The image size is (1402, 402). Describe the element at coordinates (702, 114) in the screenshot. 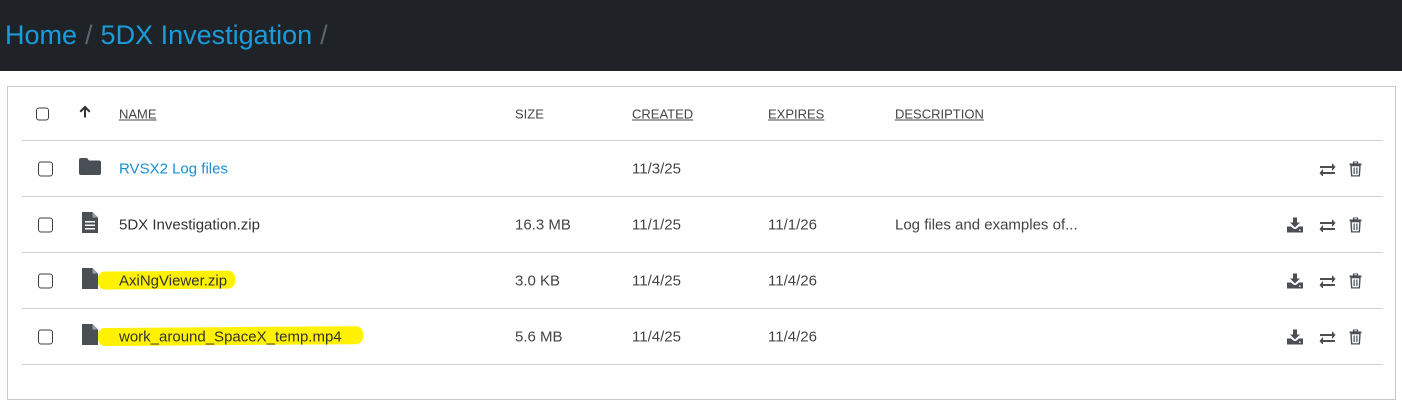

I see `table-header: NAME SIZE CREATED EXPIRES DESCRIPTION` at that location.